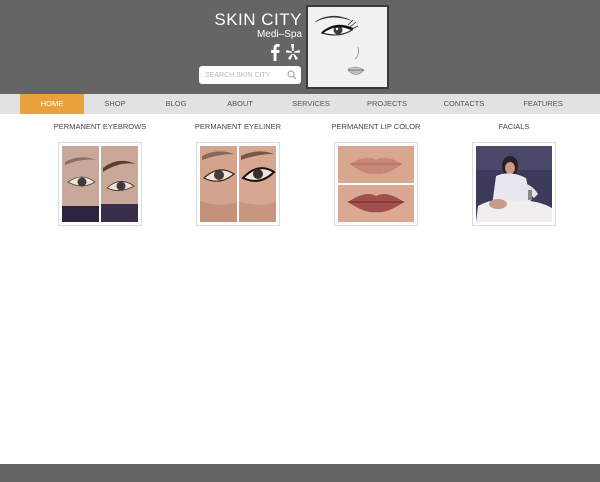  Describe the element at coordinates (514, 127) in the screenshot. I see `service-title-facials: FACIALS` at that location.